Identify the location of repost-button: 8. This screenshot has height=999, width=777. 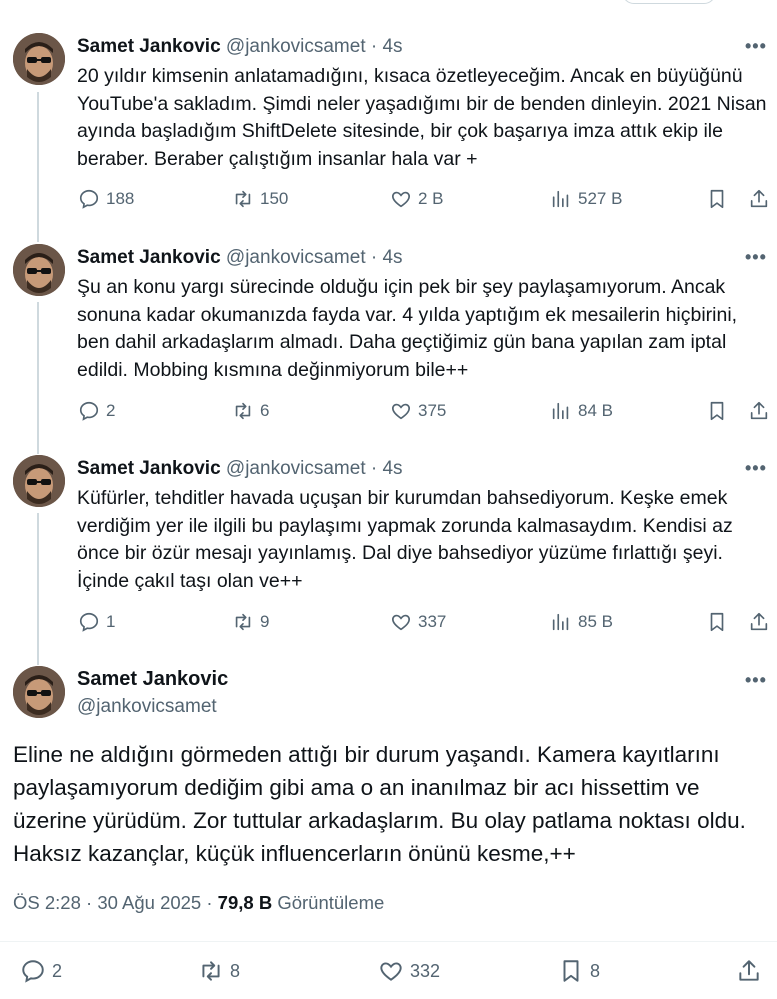
(219, 971).